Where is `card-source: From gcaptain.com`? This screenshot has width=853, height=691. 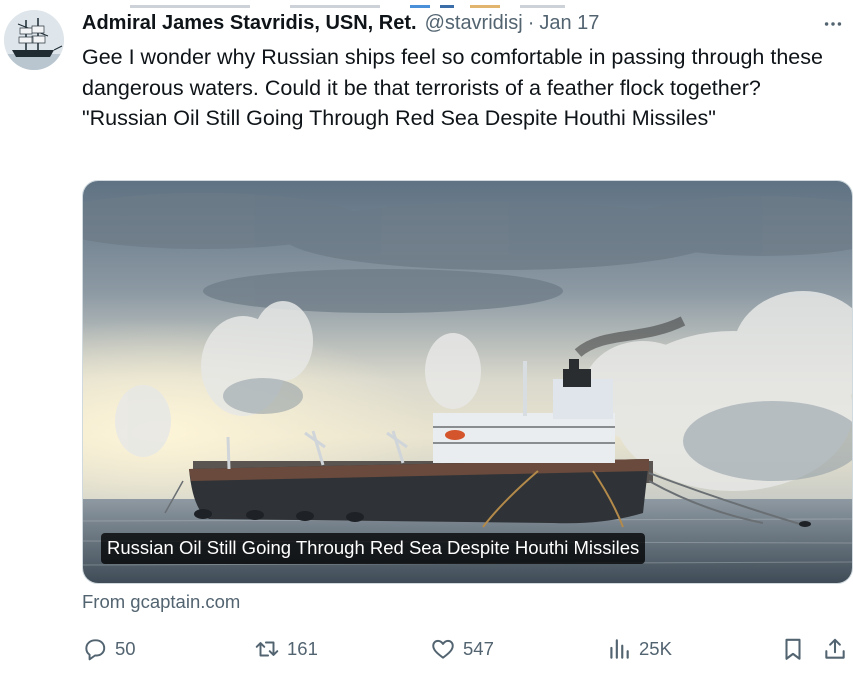 card-source: From gcaptain.com is located at coordinates (161, 602).